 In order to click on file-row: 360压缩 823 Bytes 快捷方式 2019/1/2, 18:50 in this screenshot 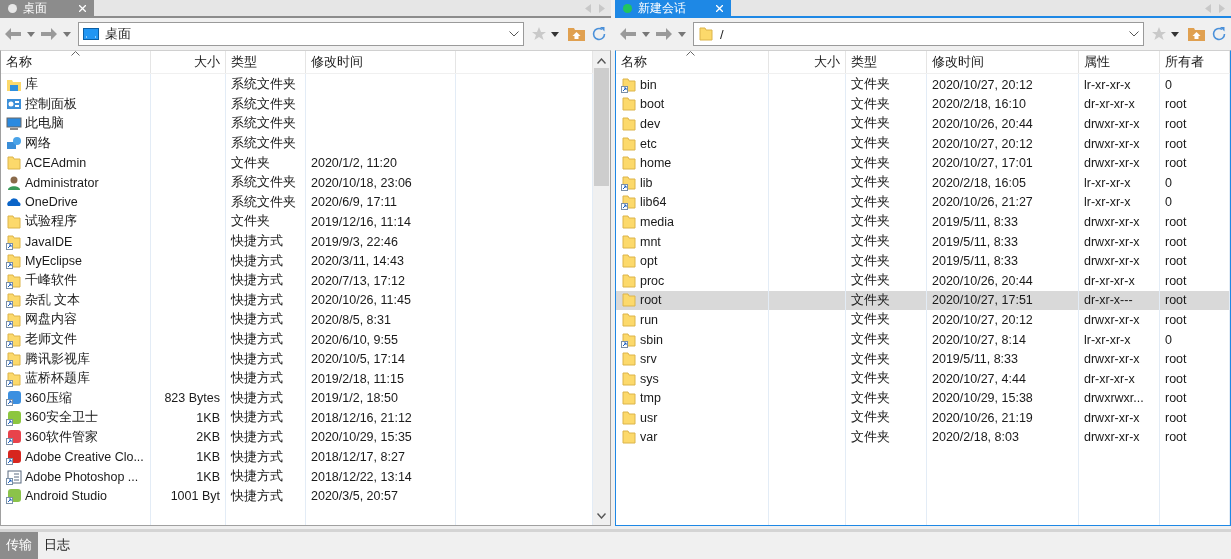, I will do `click(297, 398)`.